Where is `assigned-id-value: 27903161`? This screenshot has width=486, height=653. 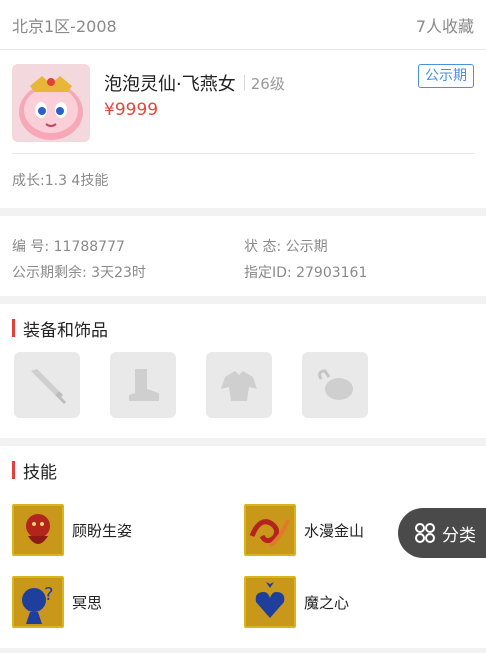 assigned-id-value: 27903161 is located at coordinates (332, 273).